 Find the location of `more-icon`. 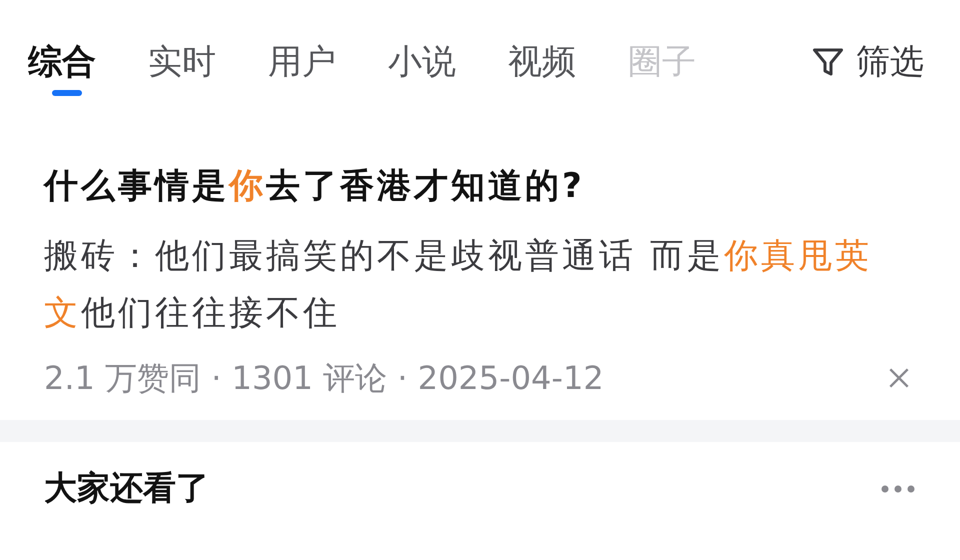

more-icon is located at coordinates (898, 489).